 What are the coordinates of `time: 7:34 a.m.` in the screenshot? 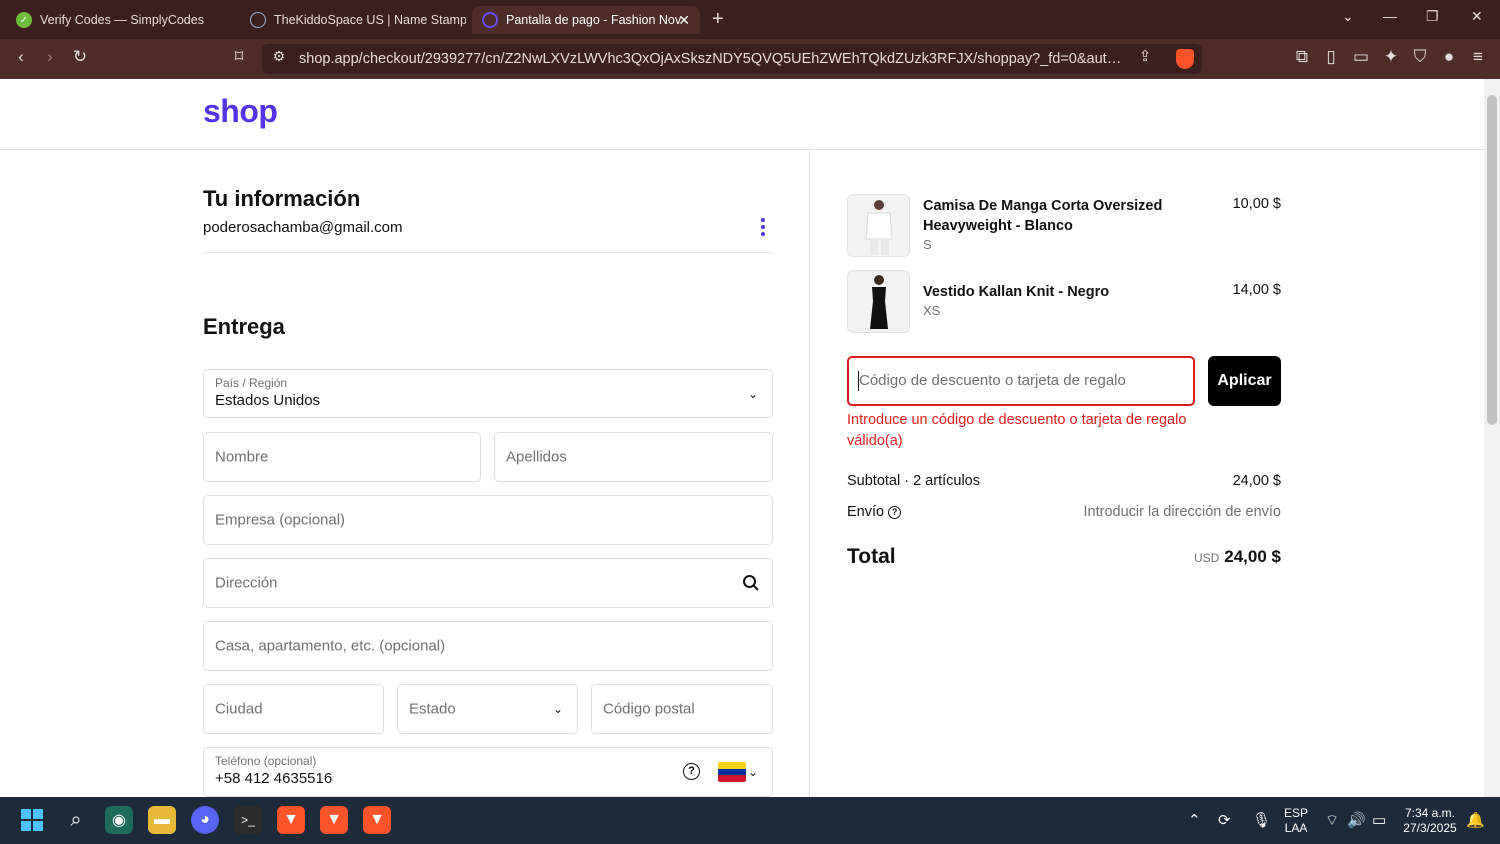 It's located at (1430, 813).